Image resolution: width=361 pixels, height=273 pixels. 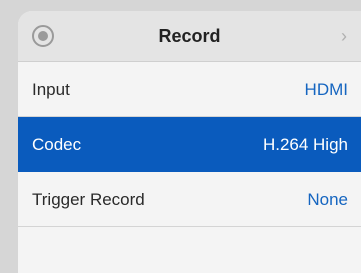 What do you see at coordinates (326, 89) in the screenshot?
I see `setting-value-input: HDMI` at bounding box center [326, 89].